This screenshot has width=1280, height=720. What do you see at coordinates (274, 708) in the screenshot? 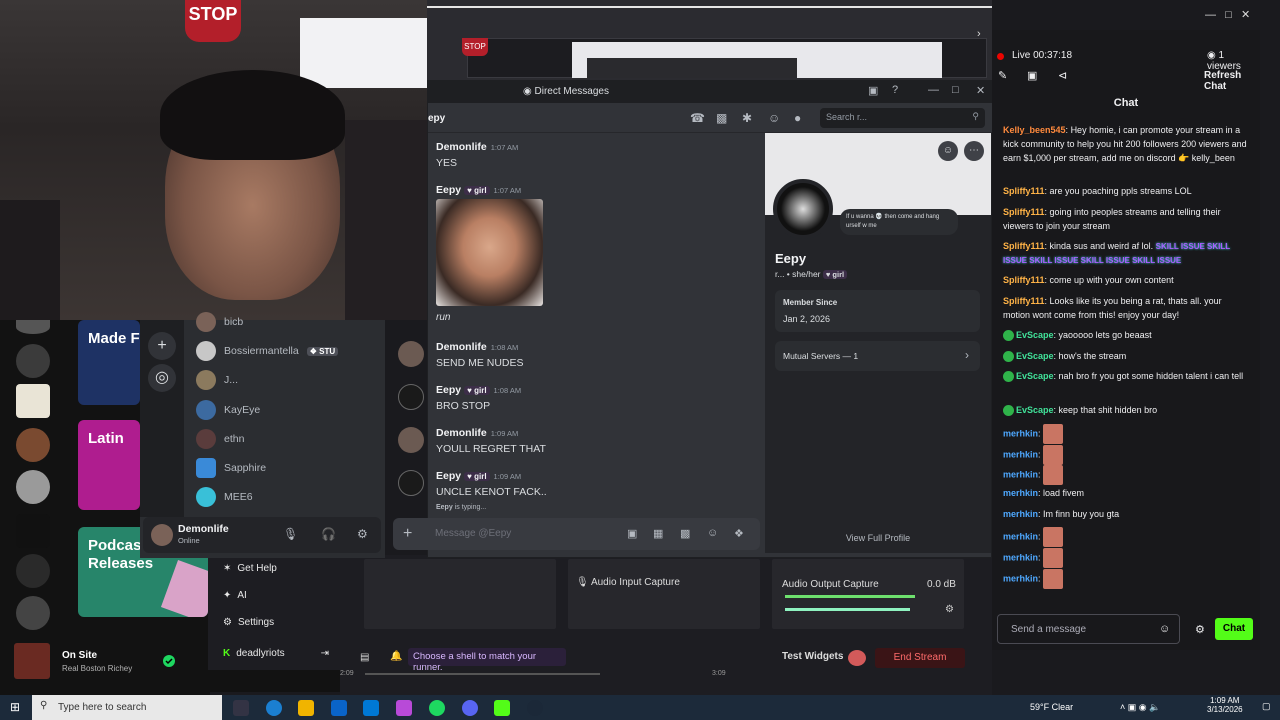
I see `edge-icon` at bounding box center [274, 708].